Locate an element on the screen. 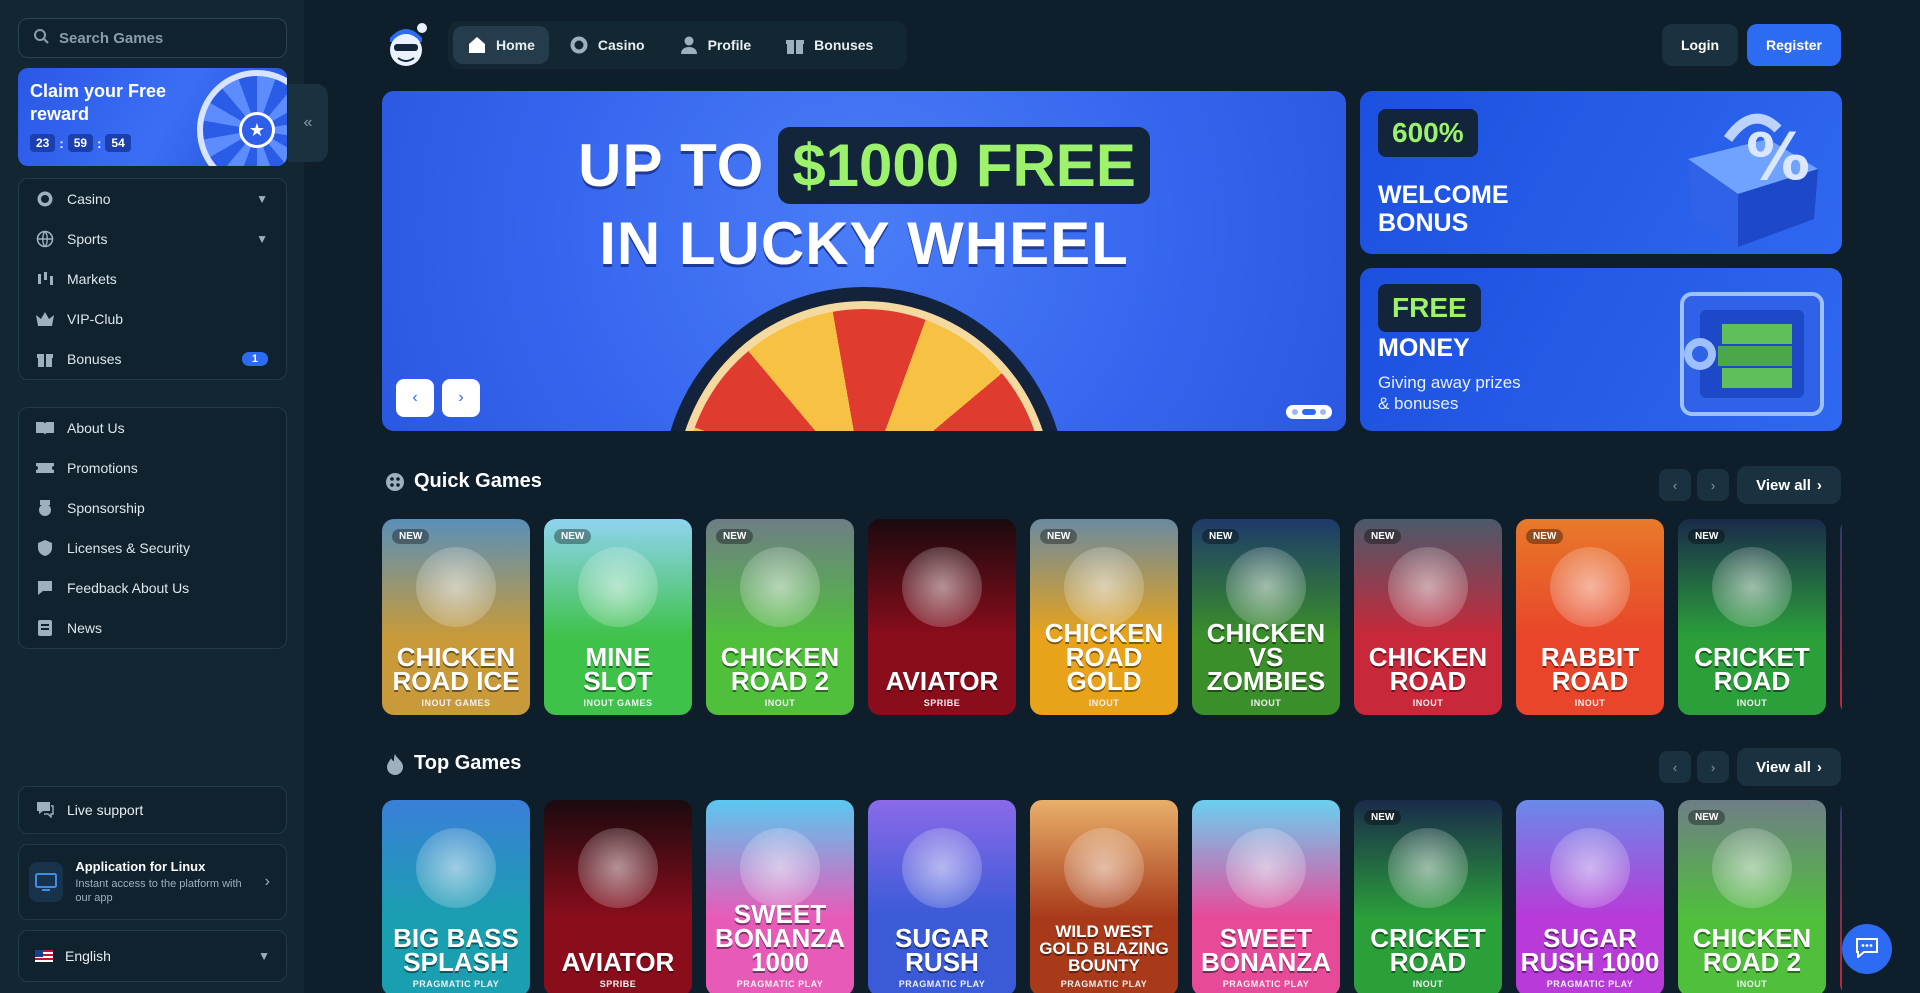  sidebar-item-label: VIP-Club is located at coordinates (95, 319).